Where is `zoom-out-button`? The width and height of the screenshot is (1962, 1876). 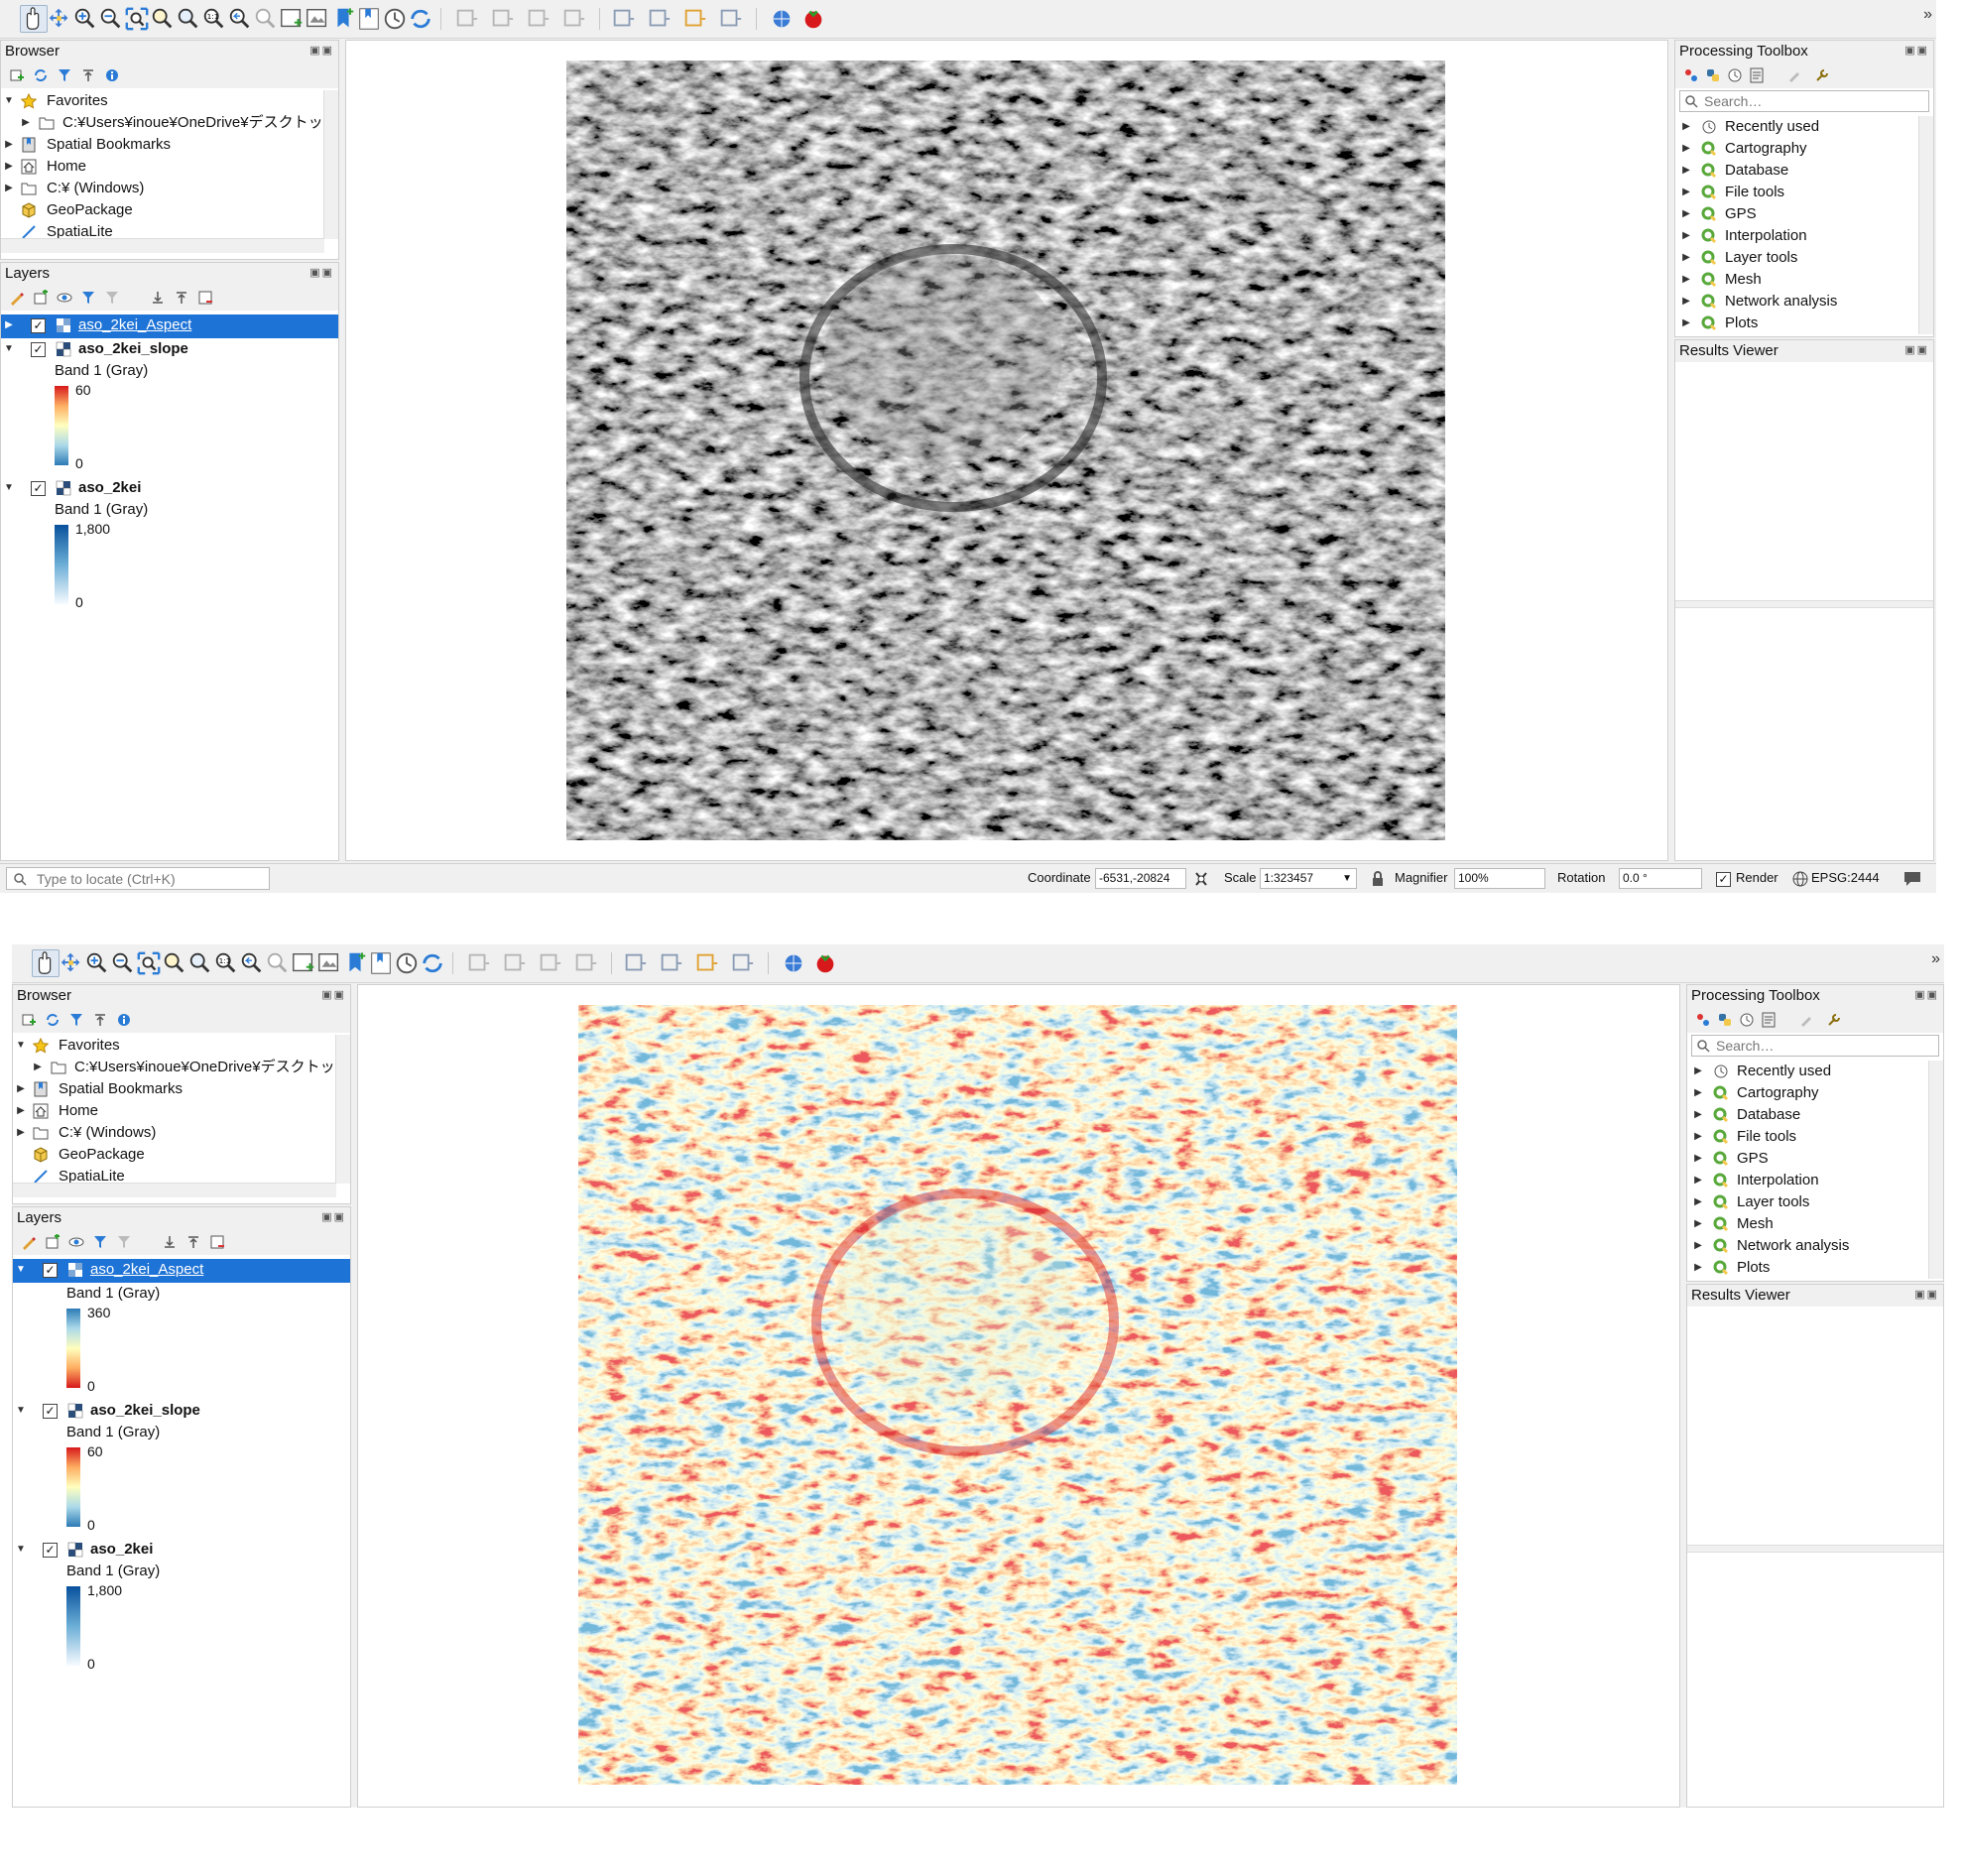 zoom-out-button is located at coordinates (111, 19).